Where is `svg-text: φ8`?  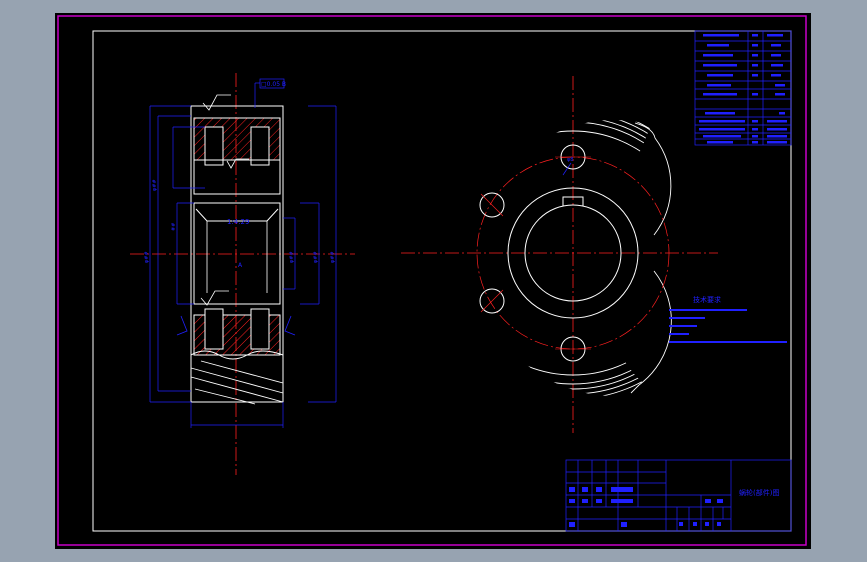 svg-text: φ8 is located at coordinates (570, 160).